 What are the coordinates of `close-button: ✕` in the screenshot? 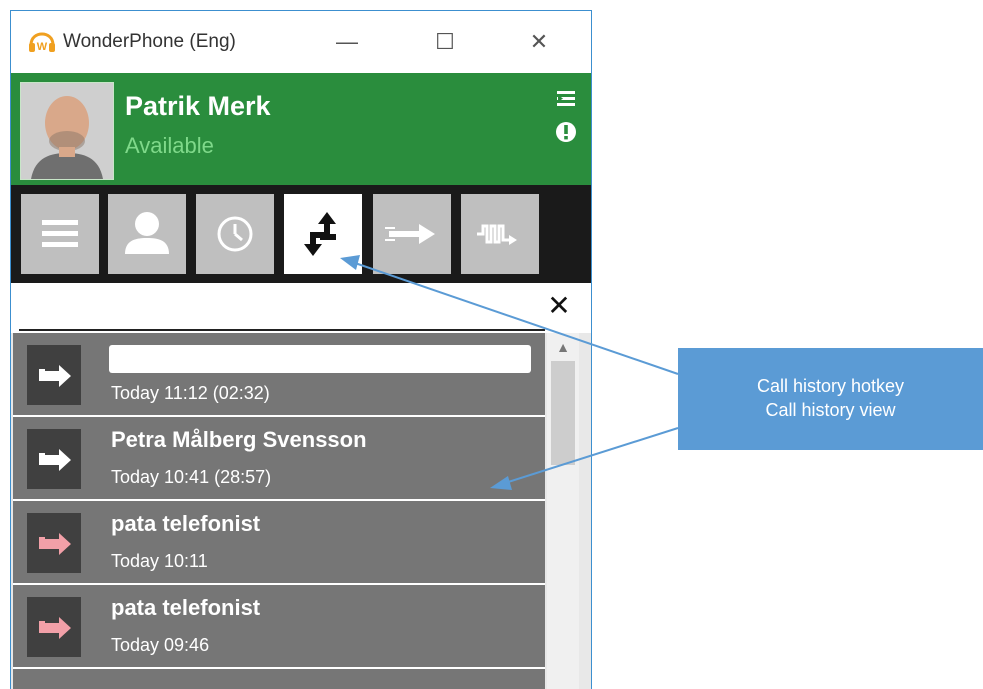 It's located at (539, 42).